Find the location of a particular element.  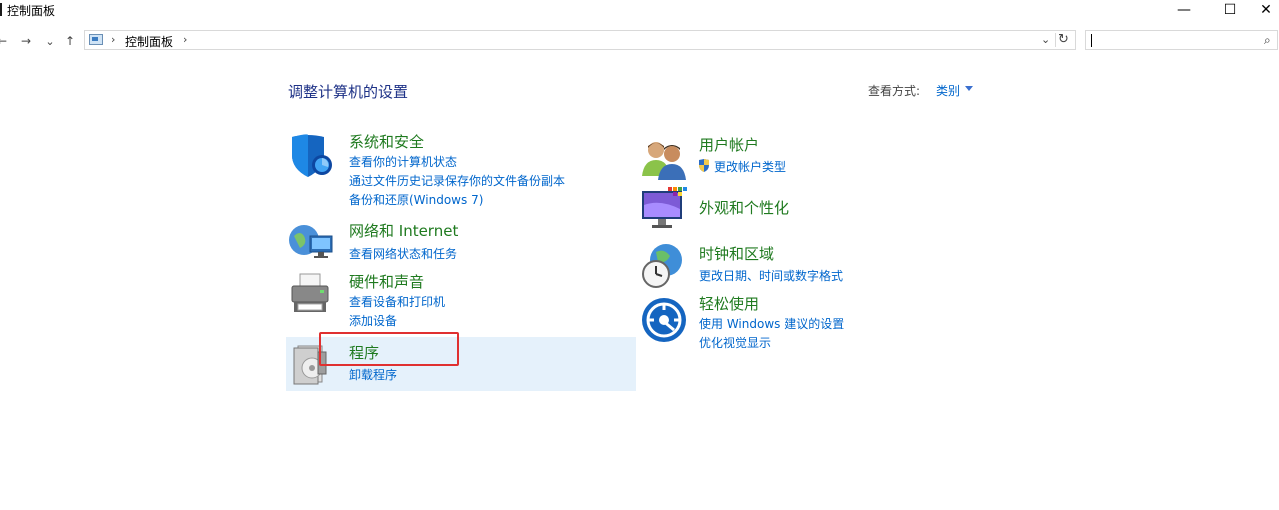

category-clock-region: 时钟和区域 is located at coordinates (736, 253).